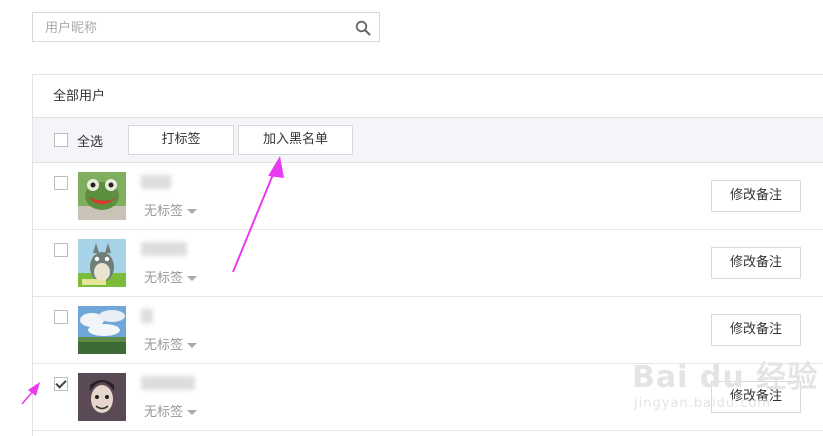 The height and width of the screenshot is (436, 823). I want to click on search-input, so click(195, 28).